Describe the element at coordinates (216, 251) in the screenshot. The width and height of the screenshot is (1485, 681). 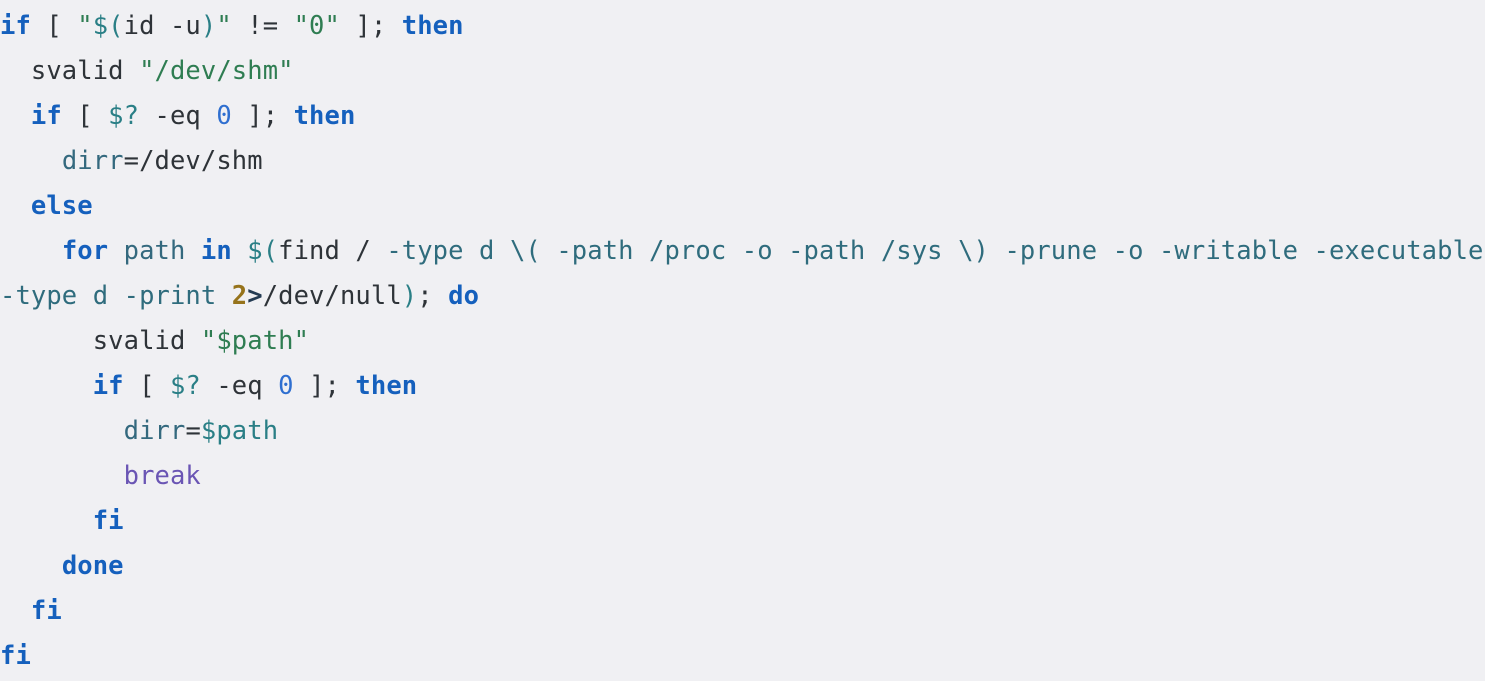
I see `code-token-kw: in` at that location.